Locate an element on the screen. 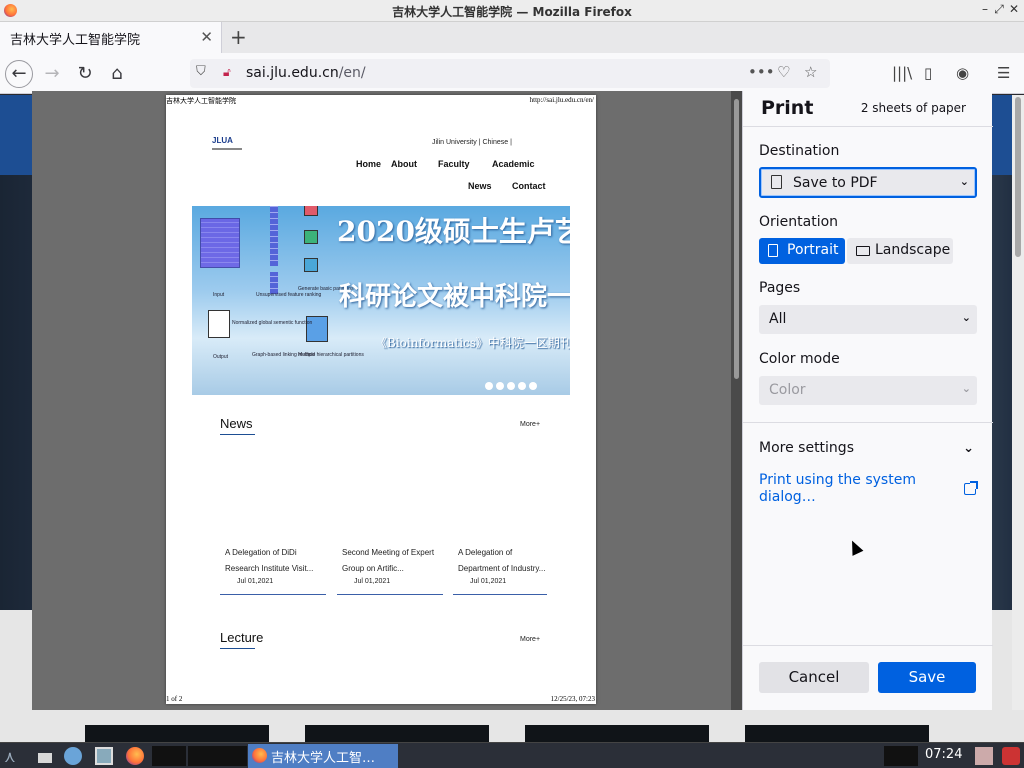 This screenshot has height=768, width=1024. reload-button: ↻ is located at coordinates (85, 74).